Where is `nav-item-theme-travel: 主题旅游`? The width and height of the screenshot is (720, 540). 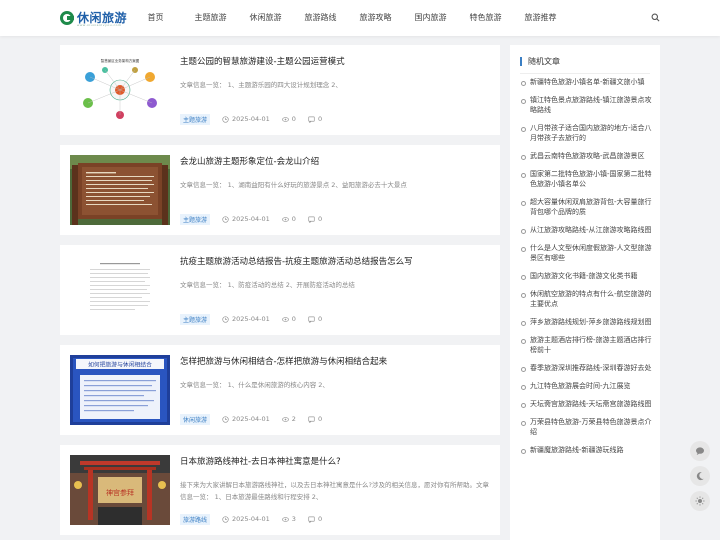
nav-item-theme-travel: 主题旅游 is located at coordinates (210, 18).